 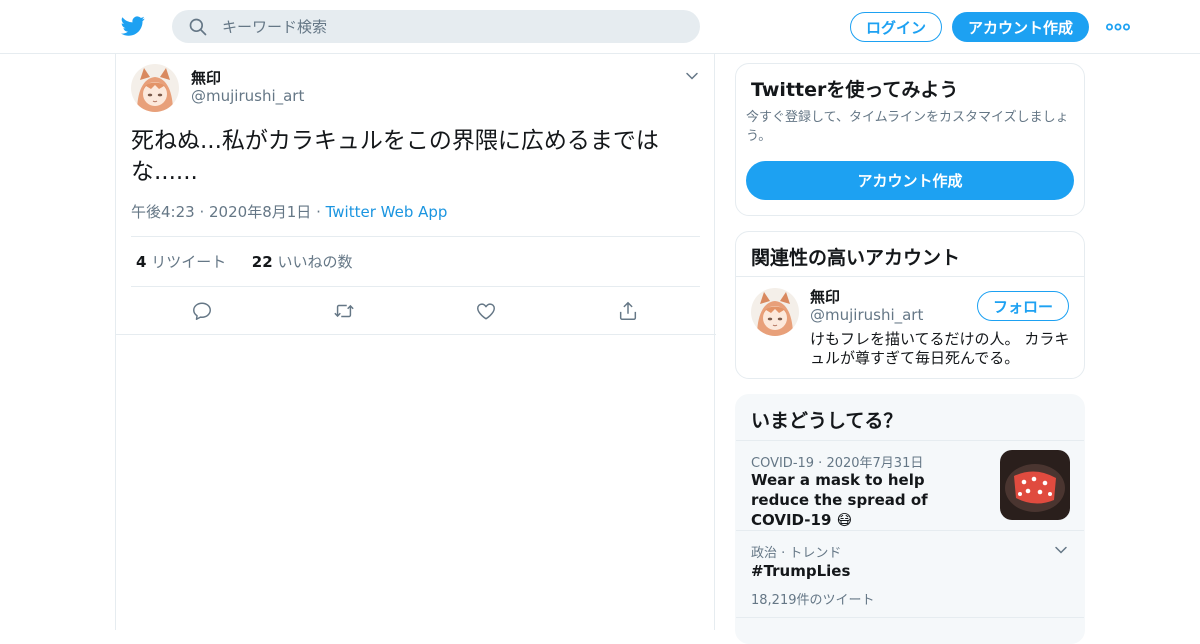 What do you see at coordinates (198, 26) in the screenshot?
I see `search-icon` at bounding box center [198, 26].